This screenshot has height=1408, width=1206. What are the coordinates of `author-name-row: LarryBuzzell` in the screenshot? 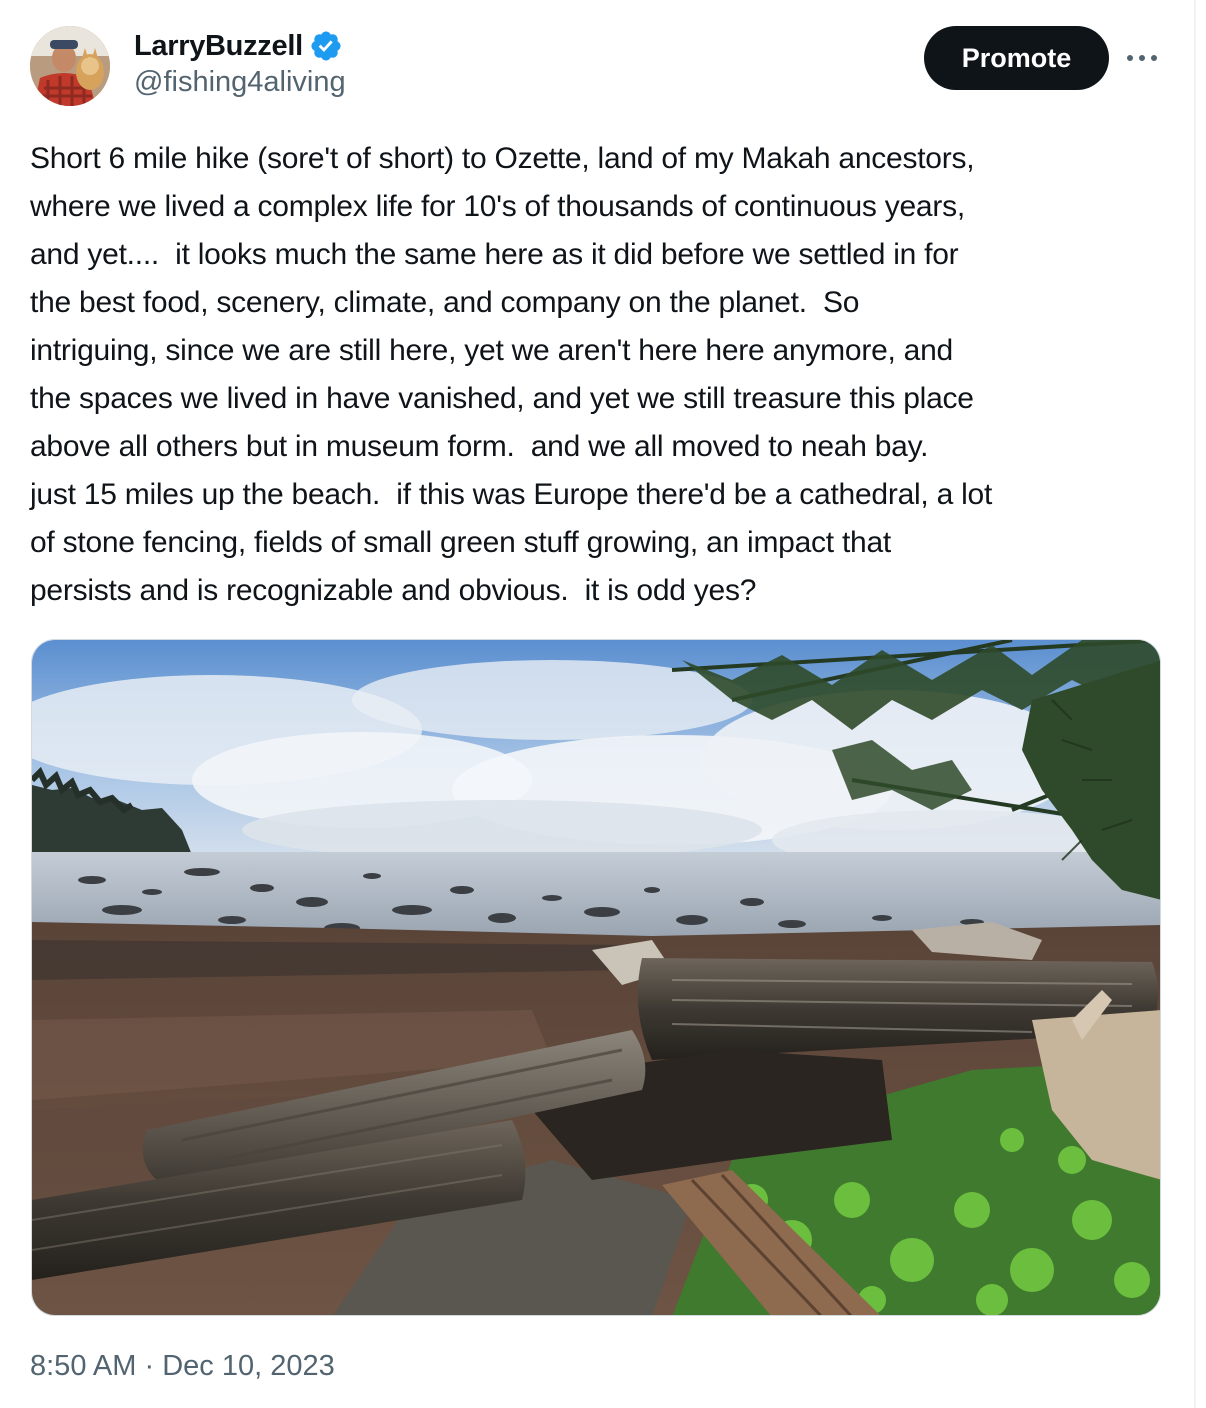 It's located at (238, 46).